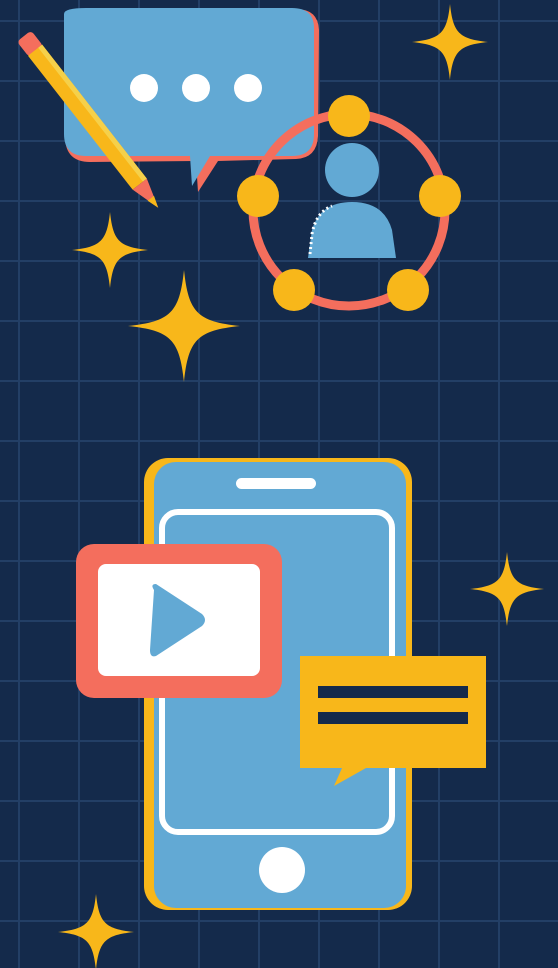 Image resolution: width=558 pixels, height=968 pixels. Describe the element at coordinates (393, 721) in the screenshot. I see `chat-message-icon` at that location.